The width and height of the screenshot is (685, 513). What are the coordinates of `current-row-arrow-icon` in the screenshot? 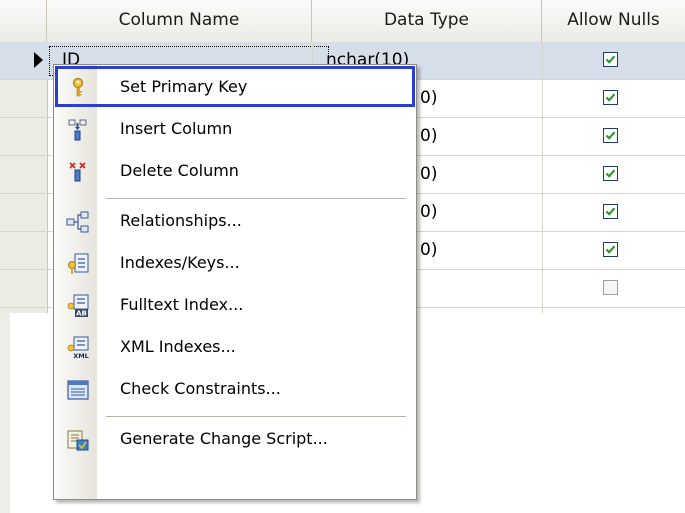 It's located at (38, 60).